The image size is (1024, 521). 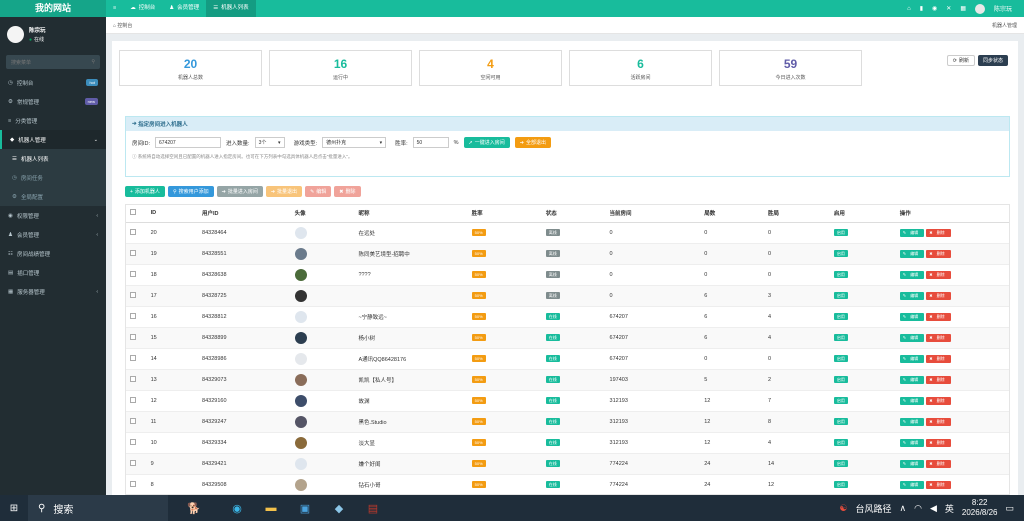 What do you see at coordinates (567, 401) in the screenshot?
I see `table-row: 12 84329160 故渊 50% 在线 312193 12 7 启用 ✎ 编辑 ✖ 删除` at bounding box center [567, 401].